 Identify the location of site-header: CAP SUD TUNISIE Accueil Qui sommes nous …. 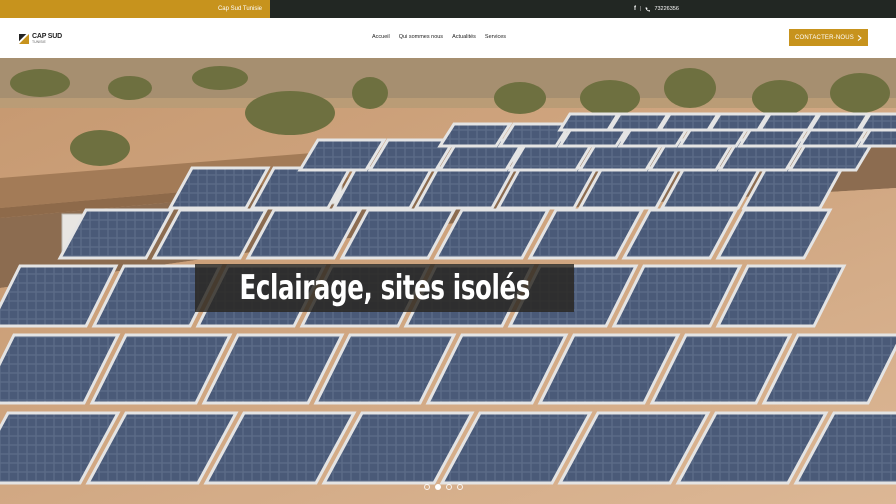
(448, 38).